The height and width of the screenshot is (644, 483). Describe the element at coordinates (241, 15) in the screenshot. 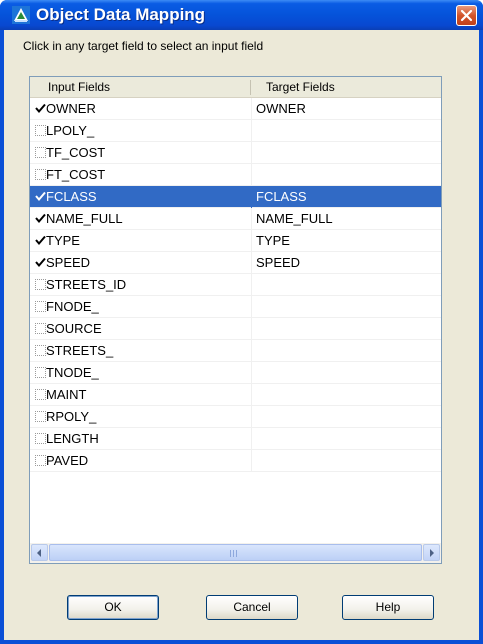

I see `title-bar: Object Data Mapping` at that location.